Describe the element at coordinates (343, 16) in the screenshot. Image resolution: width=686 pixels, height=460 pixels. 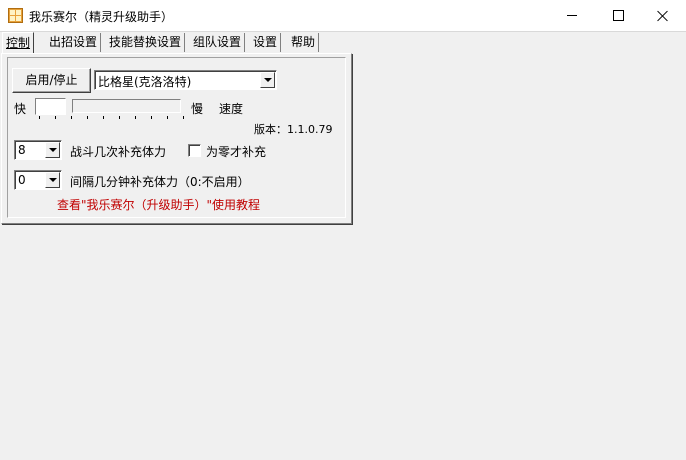
I see `title-bar: 我乐赛尔（精灵升级助手）` at that location.